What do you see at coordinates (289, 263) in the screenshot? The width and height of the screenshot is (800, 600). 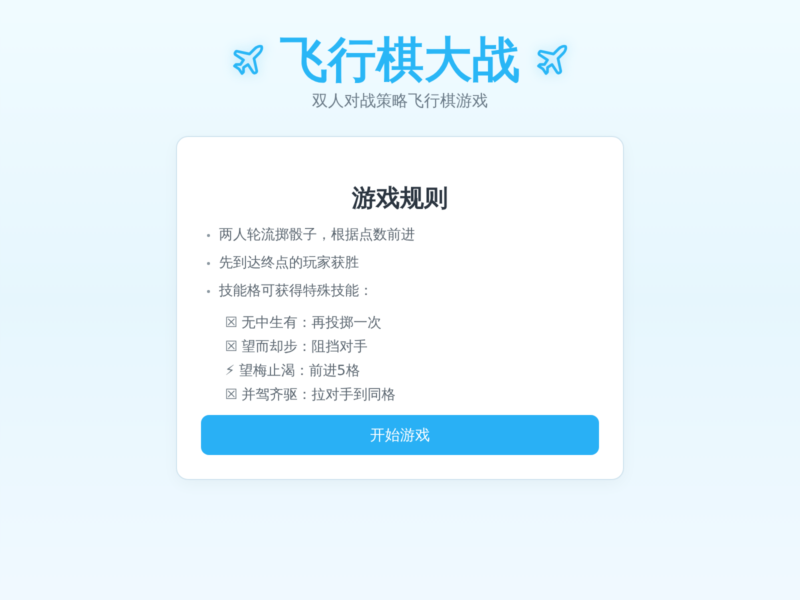 I see `rule-text: 先到达终点的玩家获胜` at bounding box center [289, 263].